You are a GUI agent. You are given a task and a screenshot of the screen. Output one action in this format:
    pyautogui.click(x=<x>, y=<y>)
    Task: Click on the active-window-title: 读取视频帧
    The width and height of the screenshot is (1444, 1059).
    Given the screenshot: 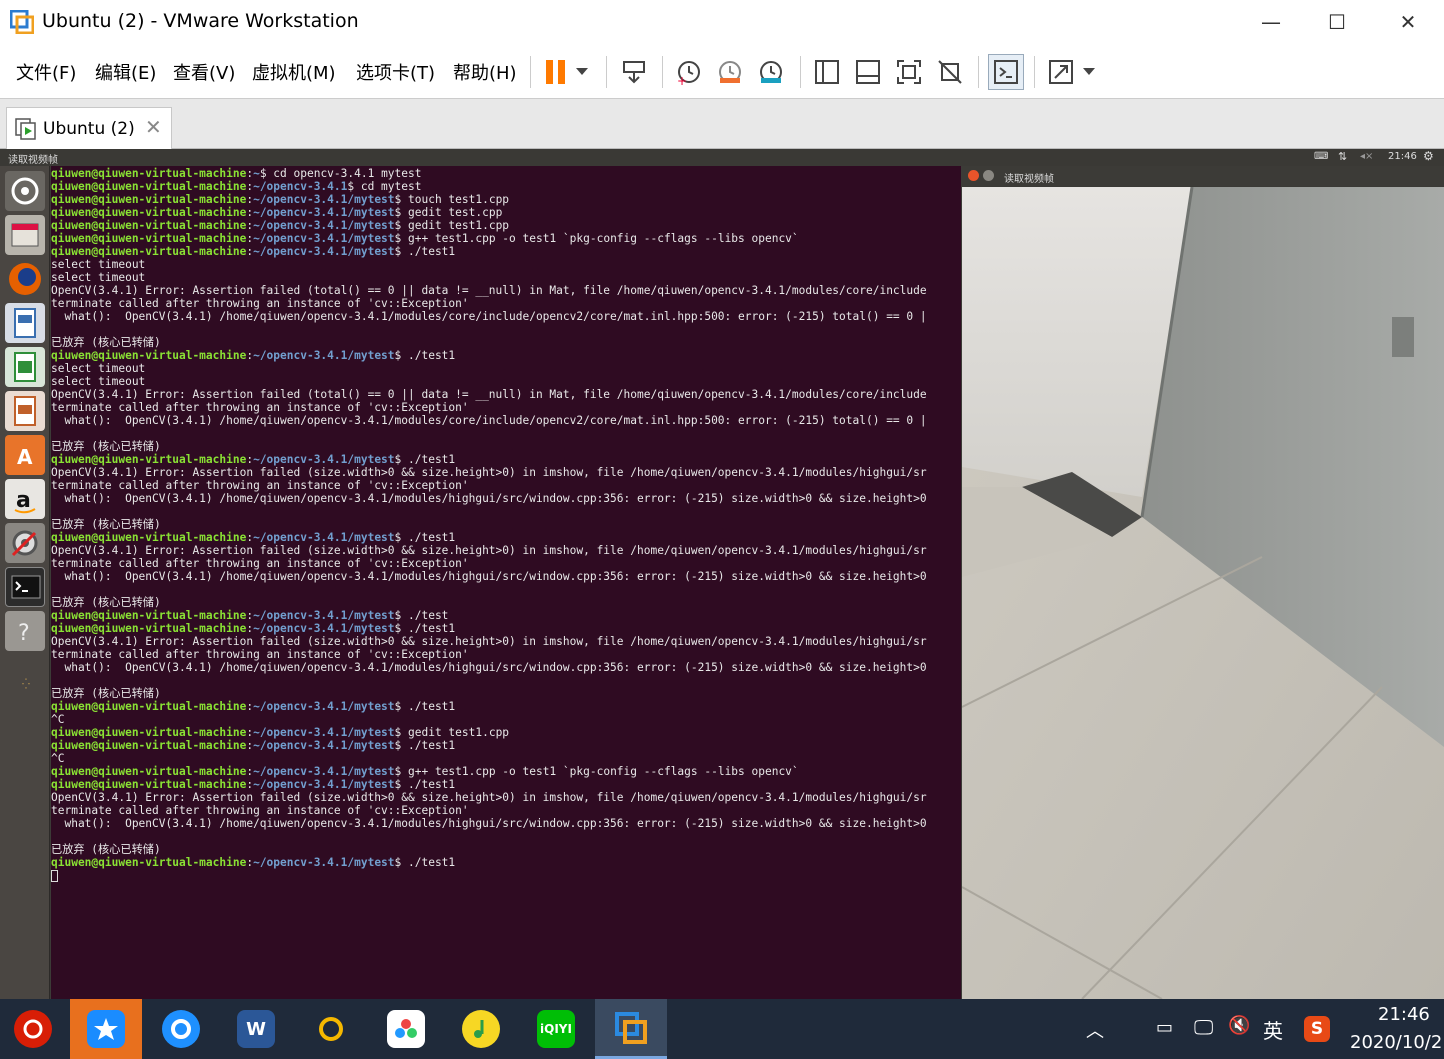 What is the action you would take?
    pyautogui.click(x=33, y=160)
    